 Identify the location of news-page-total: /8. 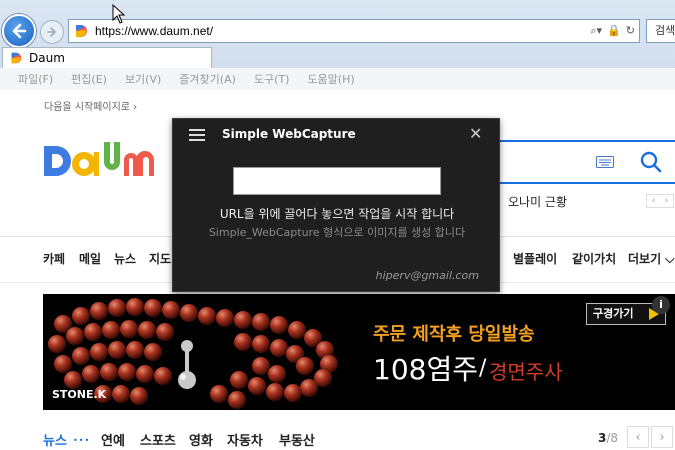
(612, 438).